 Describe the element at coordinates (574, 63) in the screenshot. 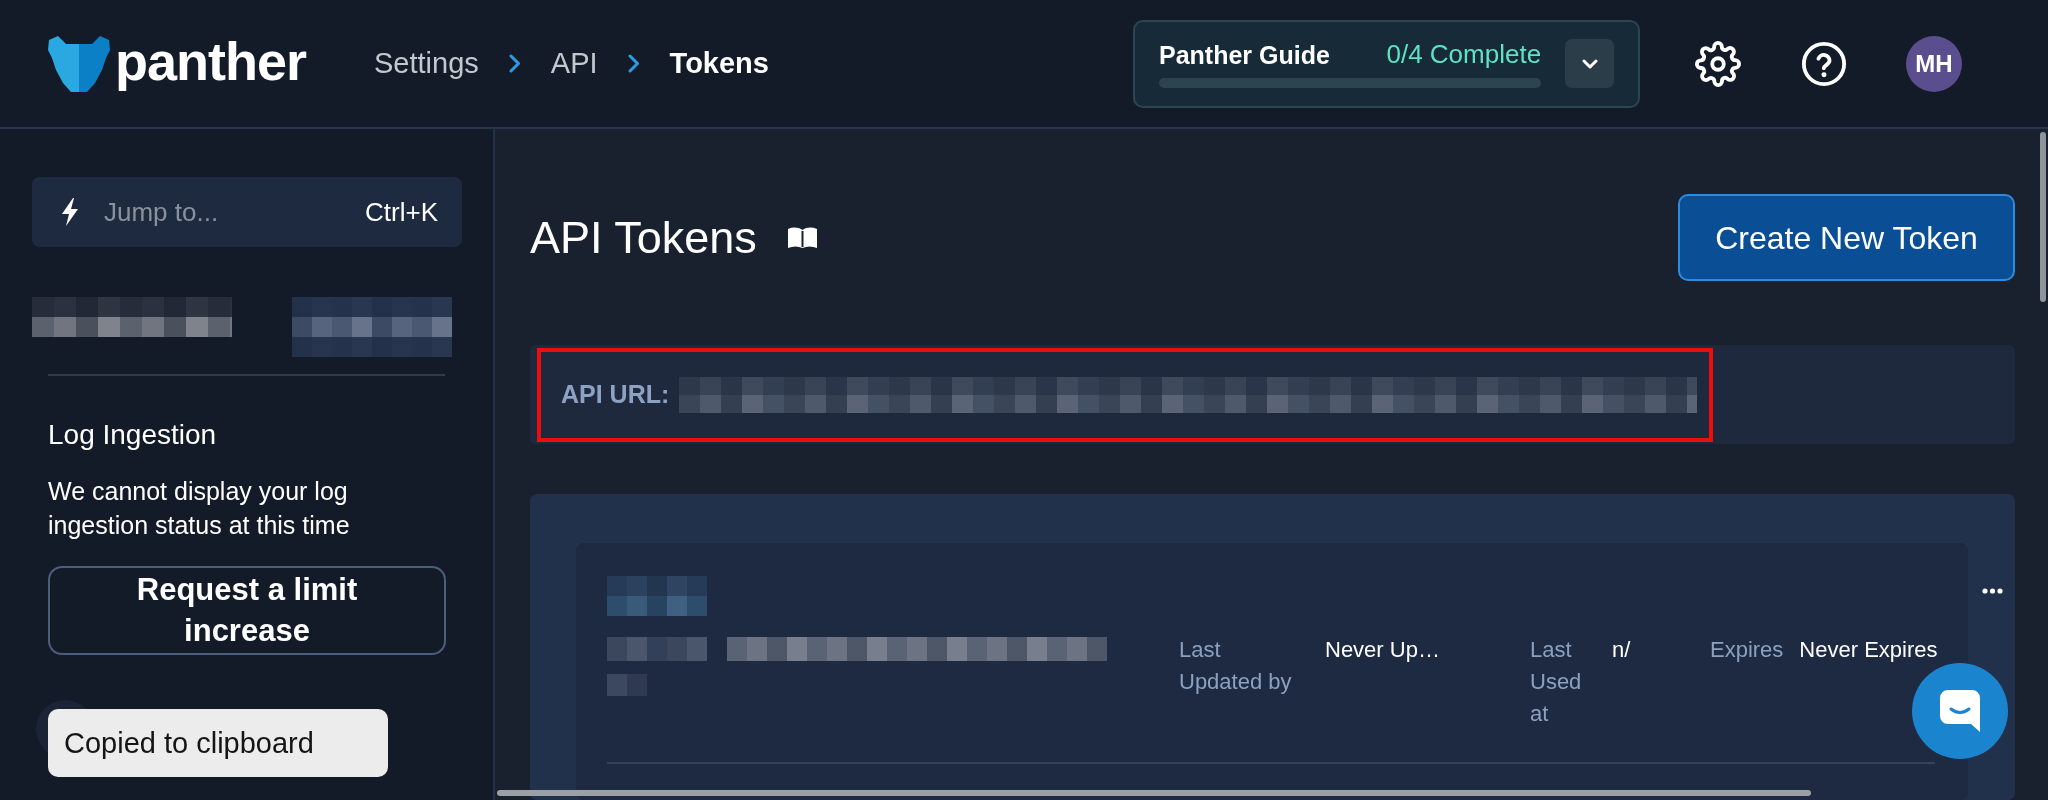

I see `breadcrumb-link: API` at that location.